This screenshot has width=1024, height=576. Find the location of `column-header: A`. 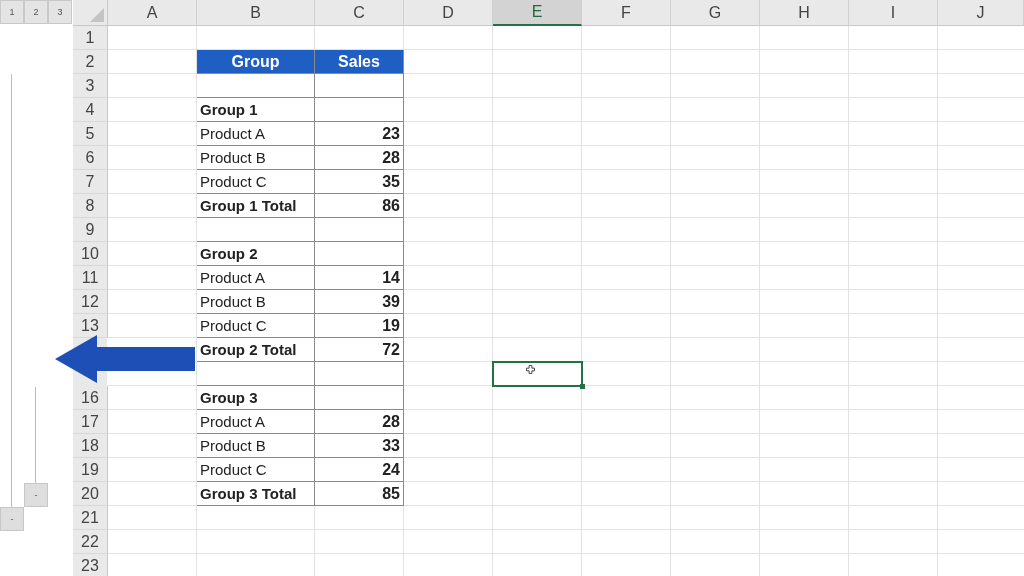

column-header: A is located at coordinates (152, 13).